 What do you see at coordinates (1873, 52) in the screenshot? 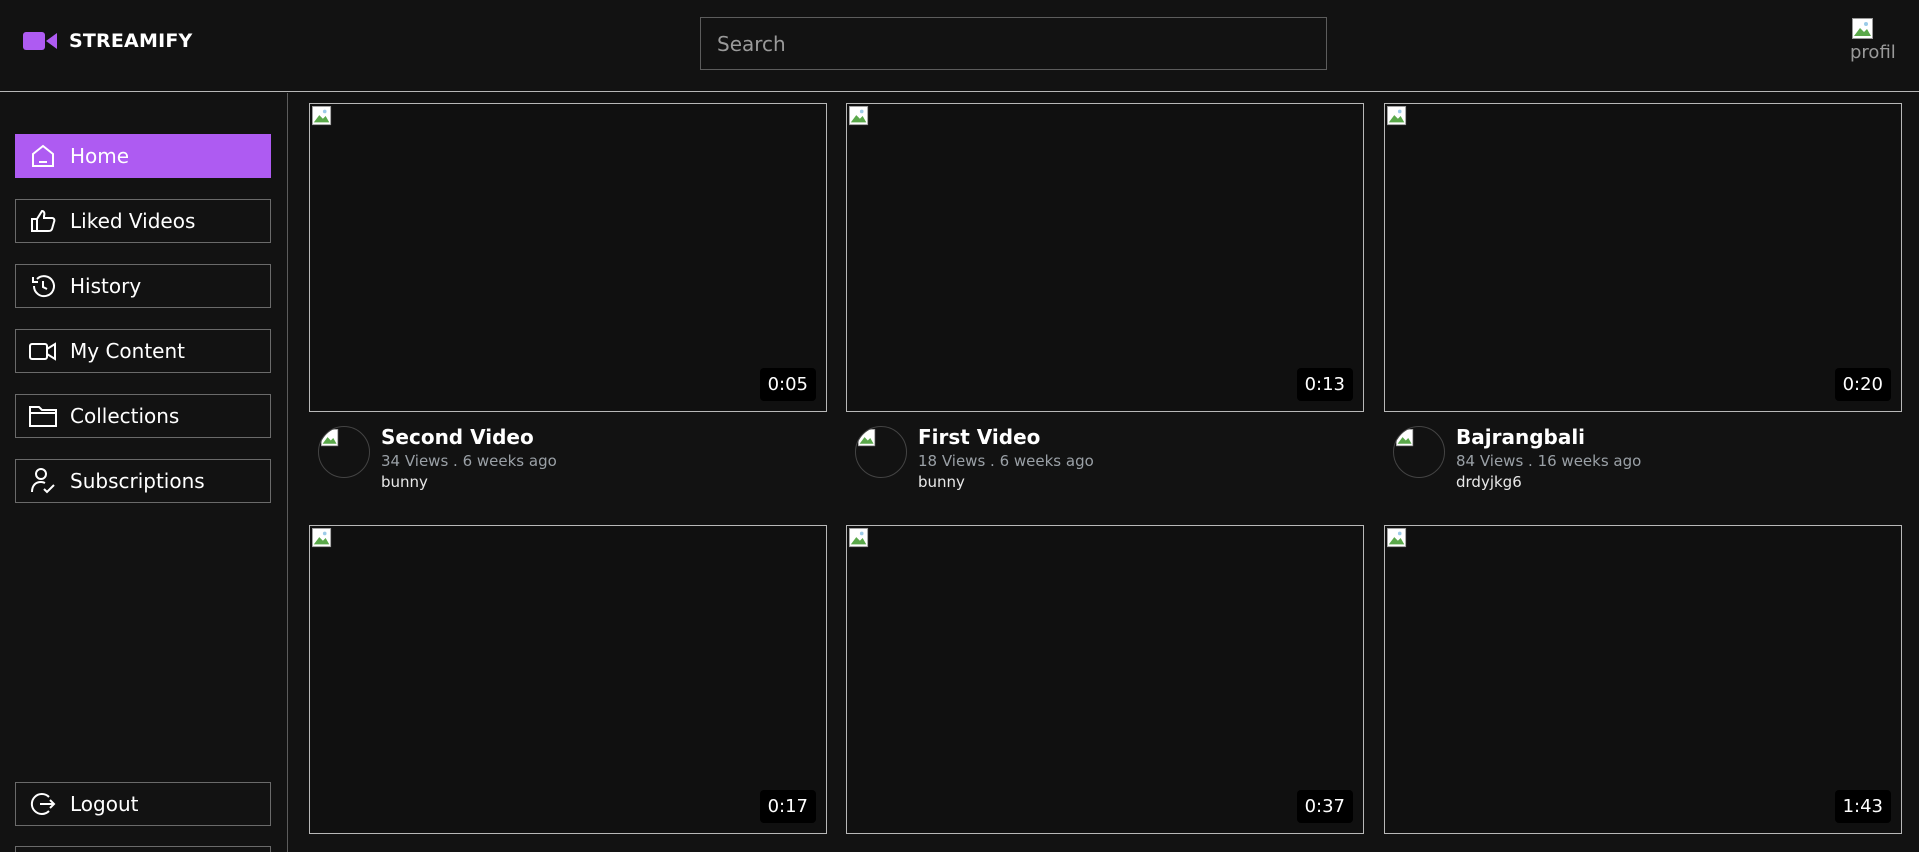
I see `profile-alt-text: profil` at bounding box center [1873, 52].